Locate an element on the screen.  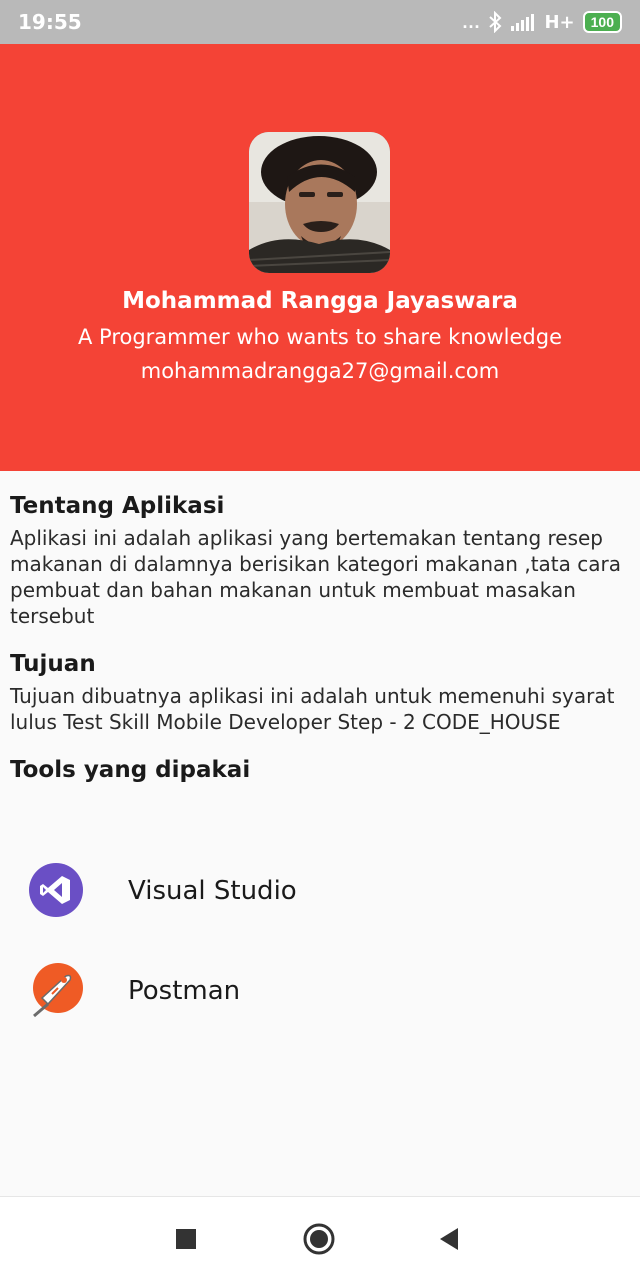
visual-studio-icon is located at coordinates (56, 890).